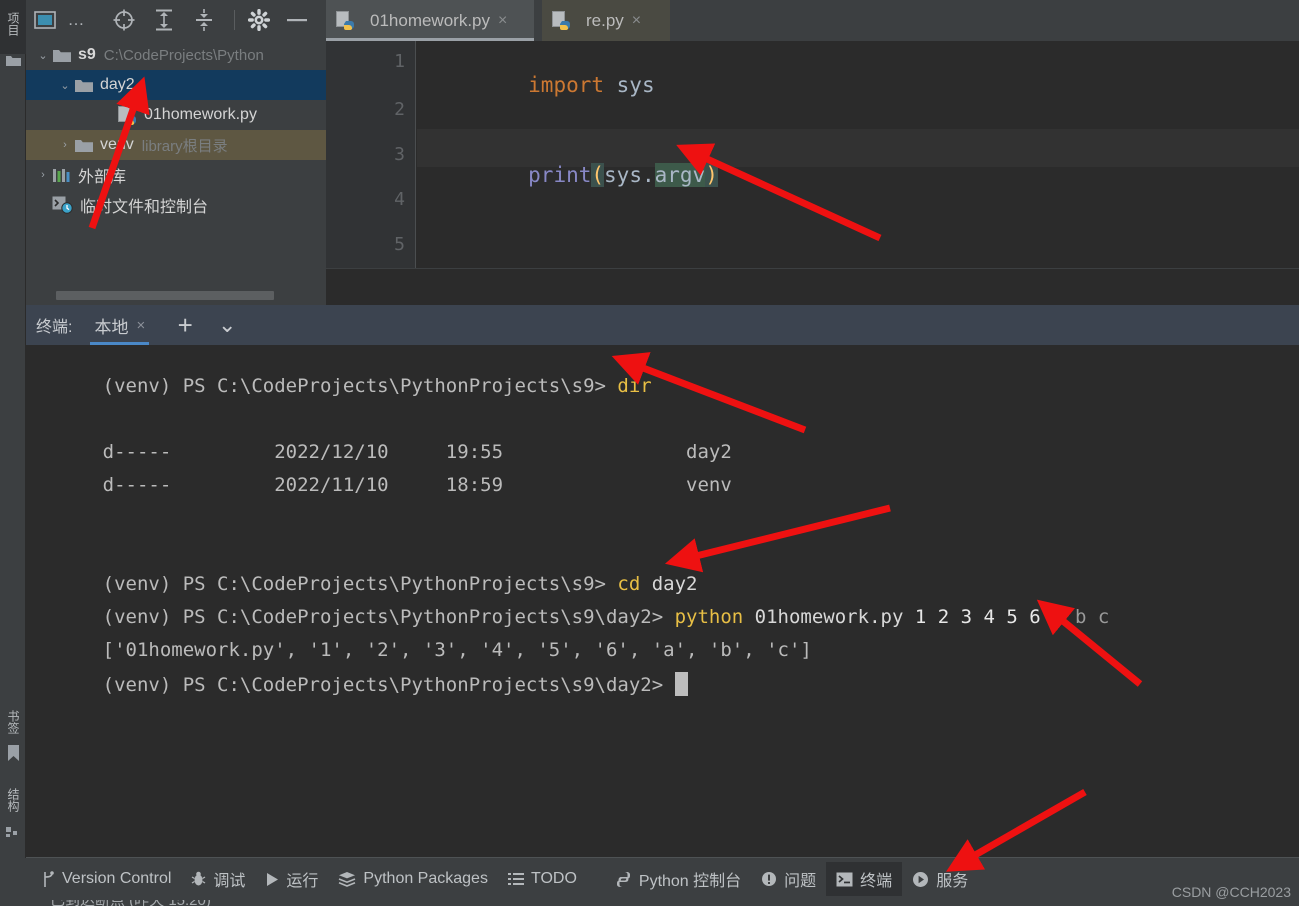  I want to click on gear-glyph, so click(259, 20).